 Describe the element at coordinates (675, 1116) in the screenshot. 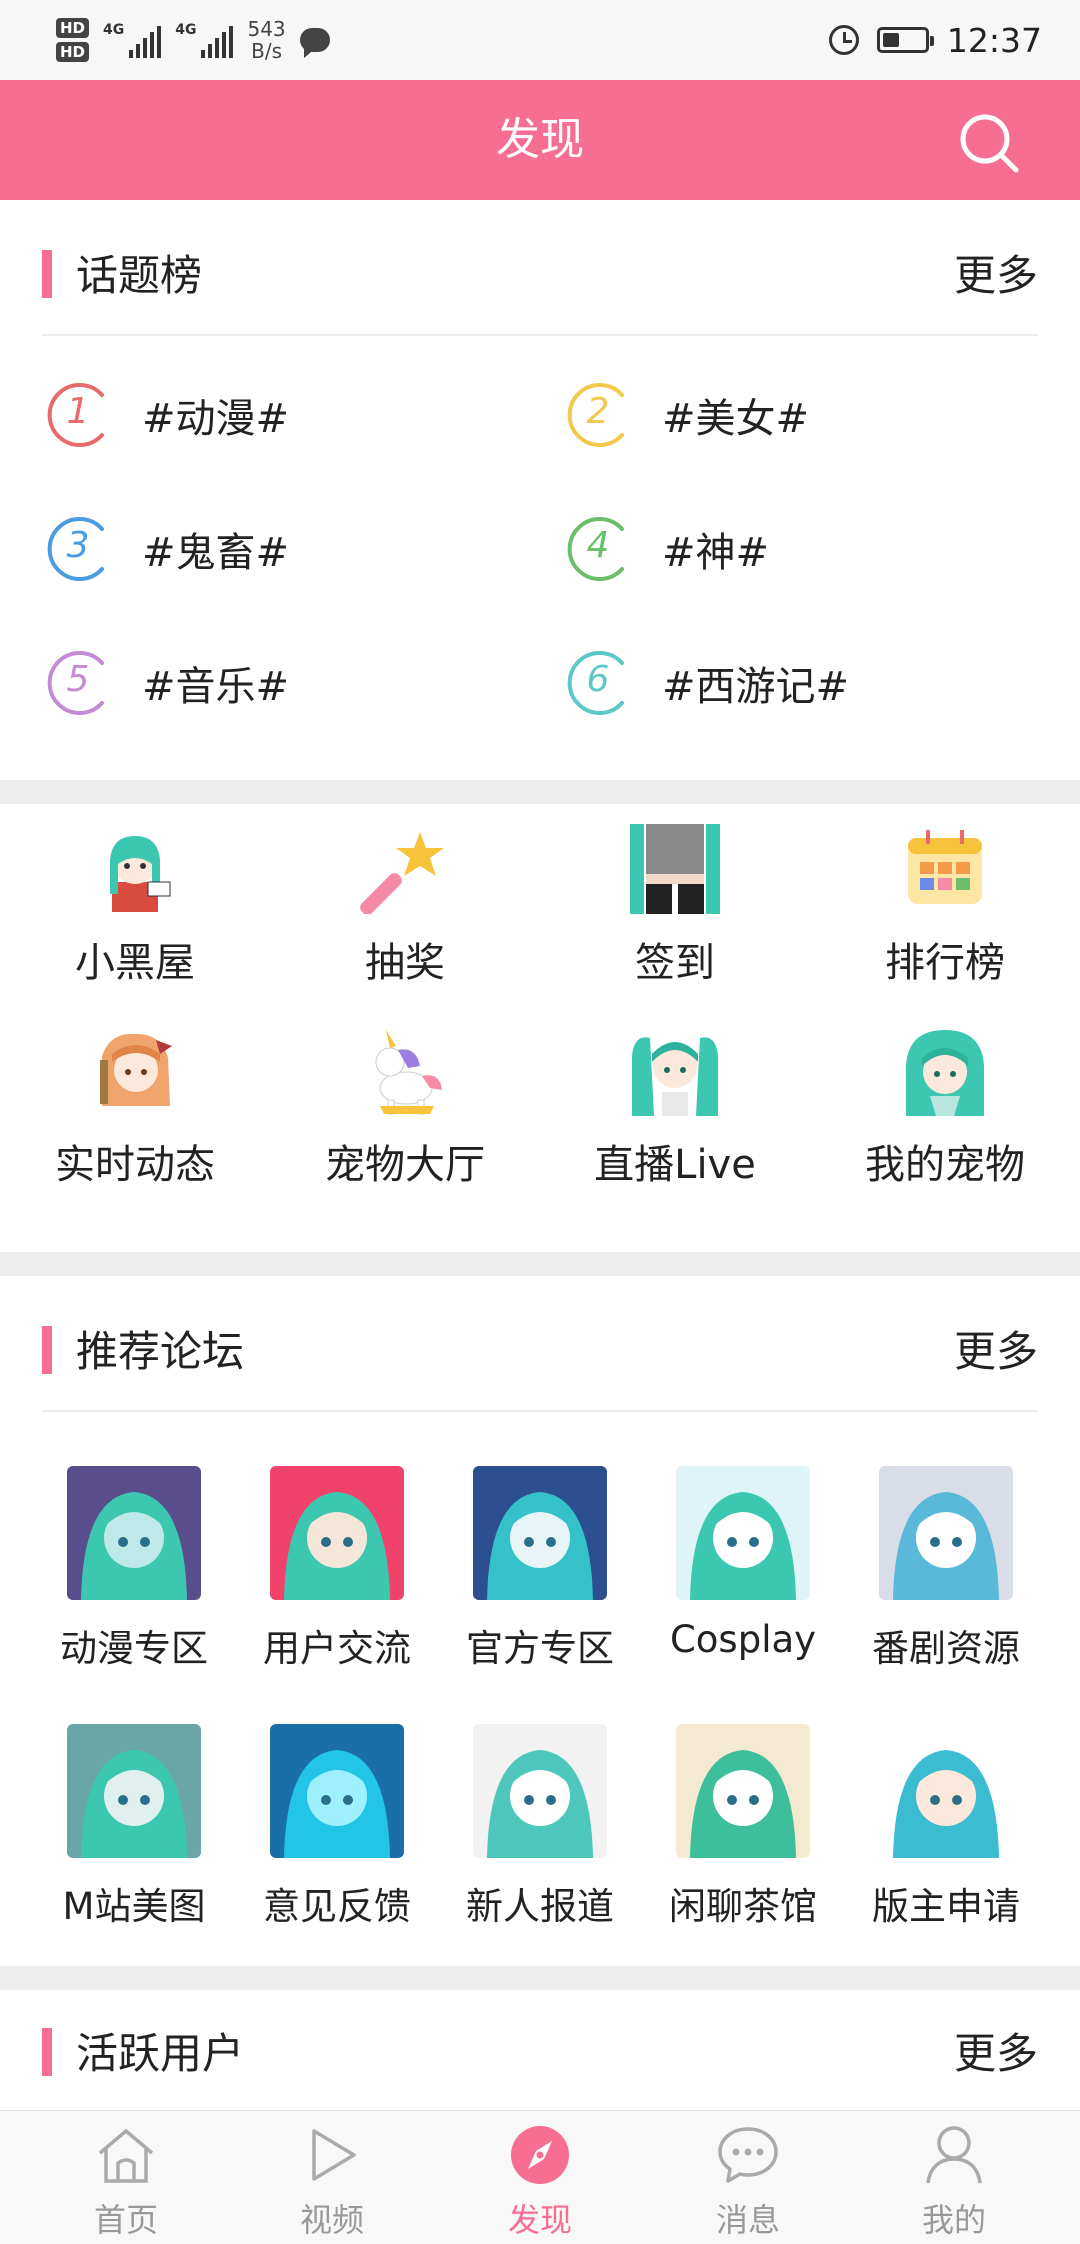

I see `quick-link-item: 直播Live` at that location.